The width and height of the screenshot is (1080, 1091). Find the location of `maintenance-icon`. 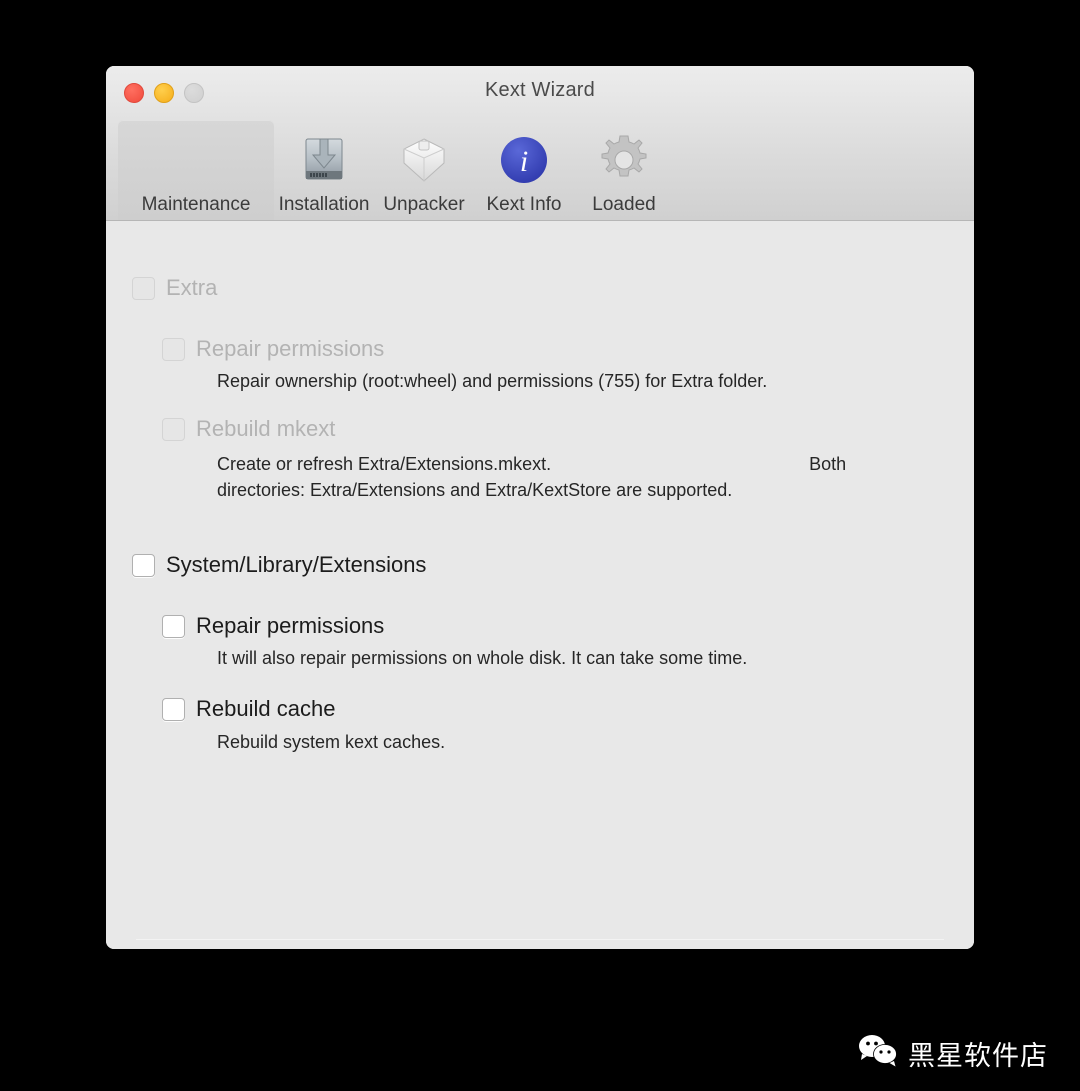

maintenance-icon is located at coordinates (196, 160).